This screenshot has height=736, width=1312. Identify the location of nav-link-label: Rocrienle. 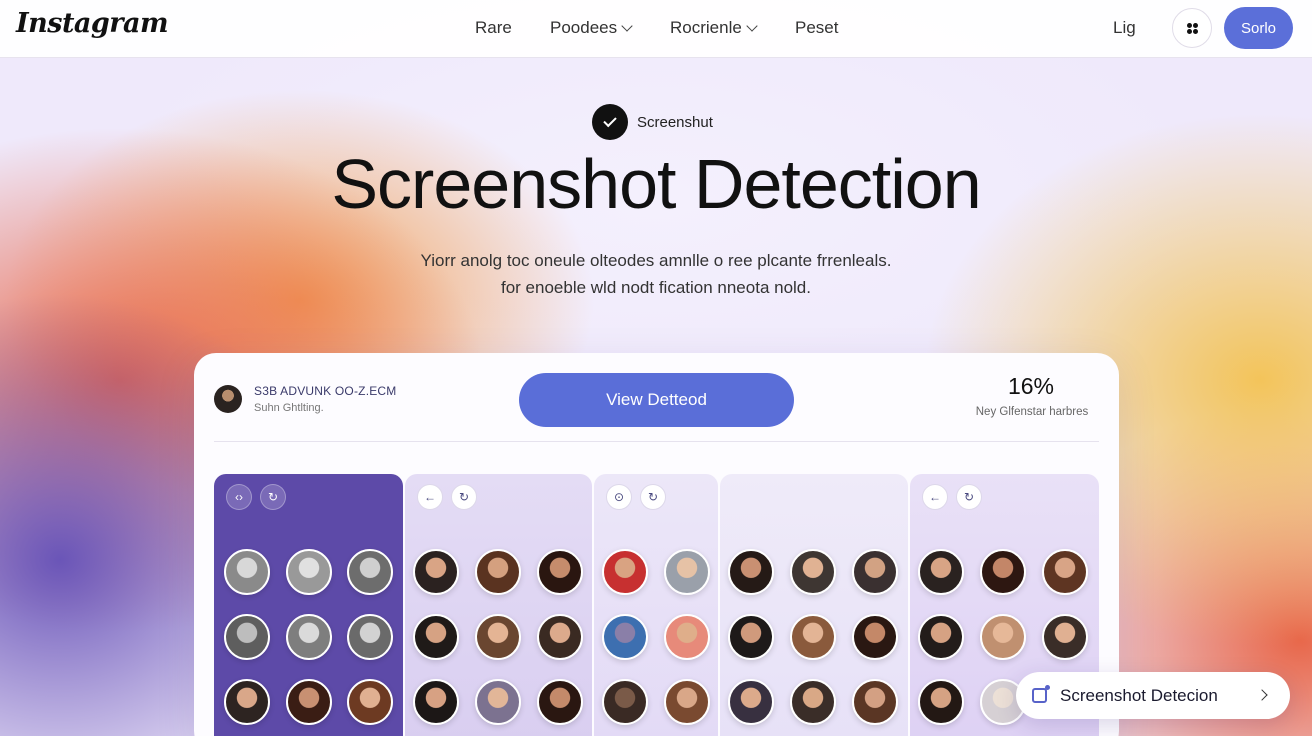
(706, 27).